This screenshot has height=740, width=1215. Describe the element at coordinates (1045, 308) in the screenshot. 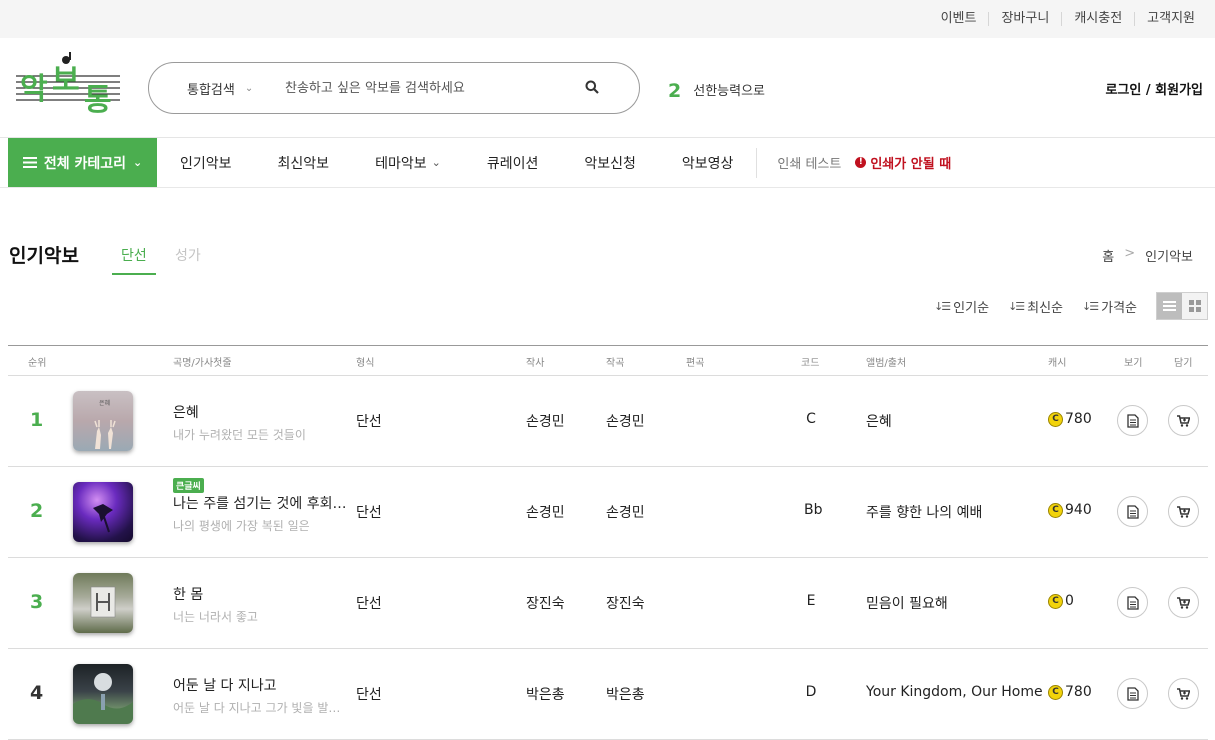

I see `sort-latest-label: 최신순` at that location.